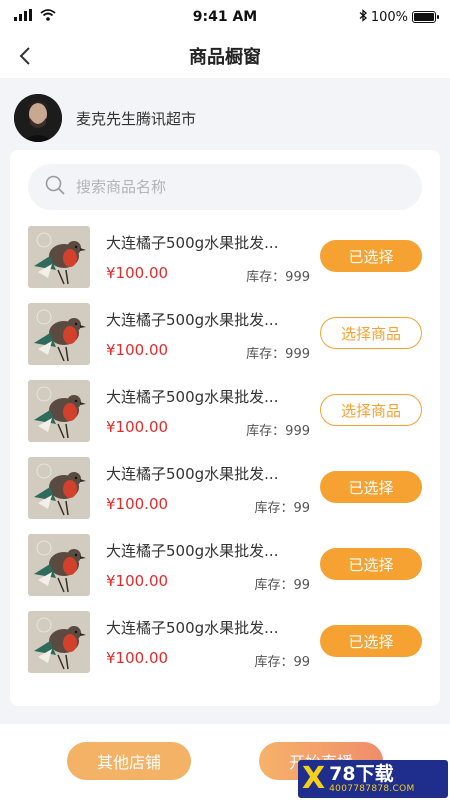  What do you see at coordinates (129, 761) in the screenshot?
I see `other-shops-button: 其他店铺` at bounding box center [129, 761].